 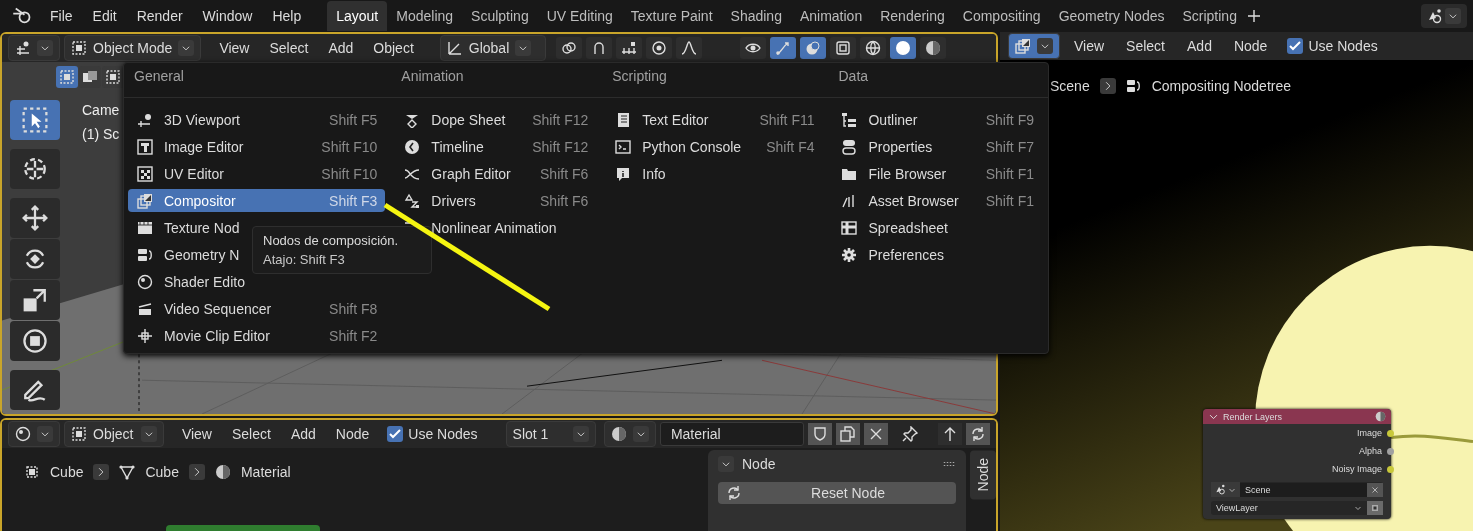 What do you see at coordinates (331, 240) in the screenshot?
I see `tooltip-text: Nodos de composición.` at bounding box center [331, 240].